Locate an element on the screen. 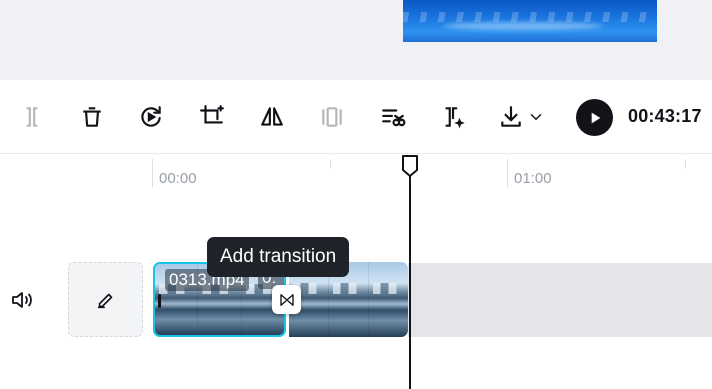 This screenshot has height=389, width=712. current-timecode: 00:43:17 is located at coordinates (665, 116).